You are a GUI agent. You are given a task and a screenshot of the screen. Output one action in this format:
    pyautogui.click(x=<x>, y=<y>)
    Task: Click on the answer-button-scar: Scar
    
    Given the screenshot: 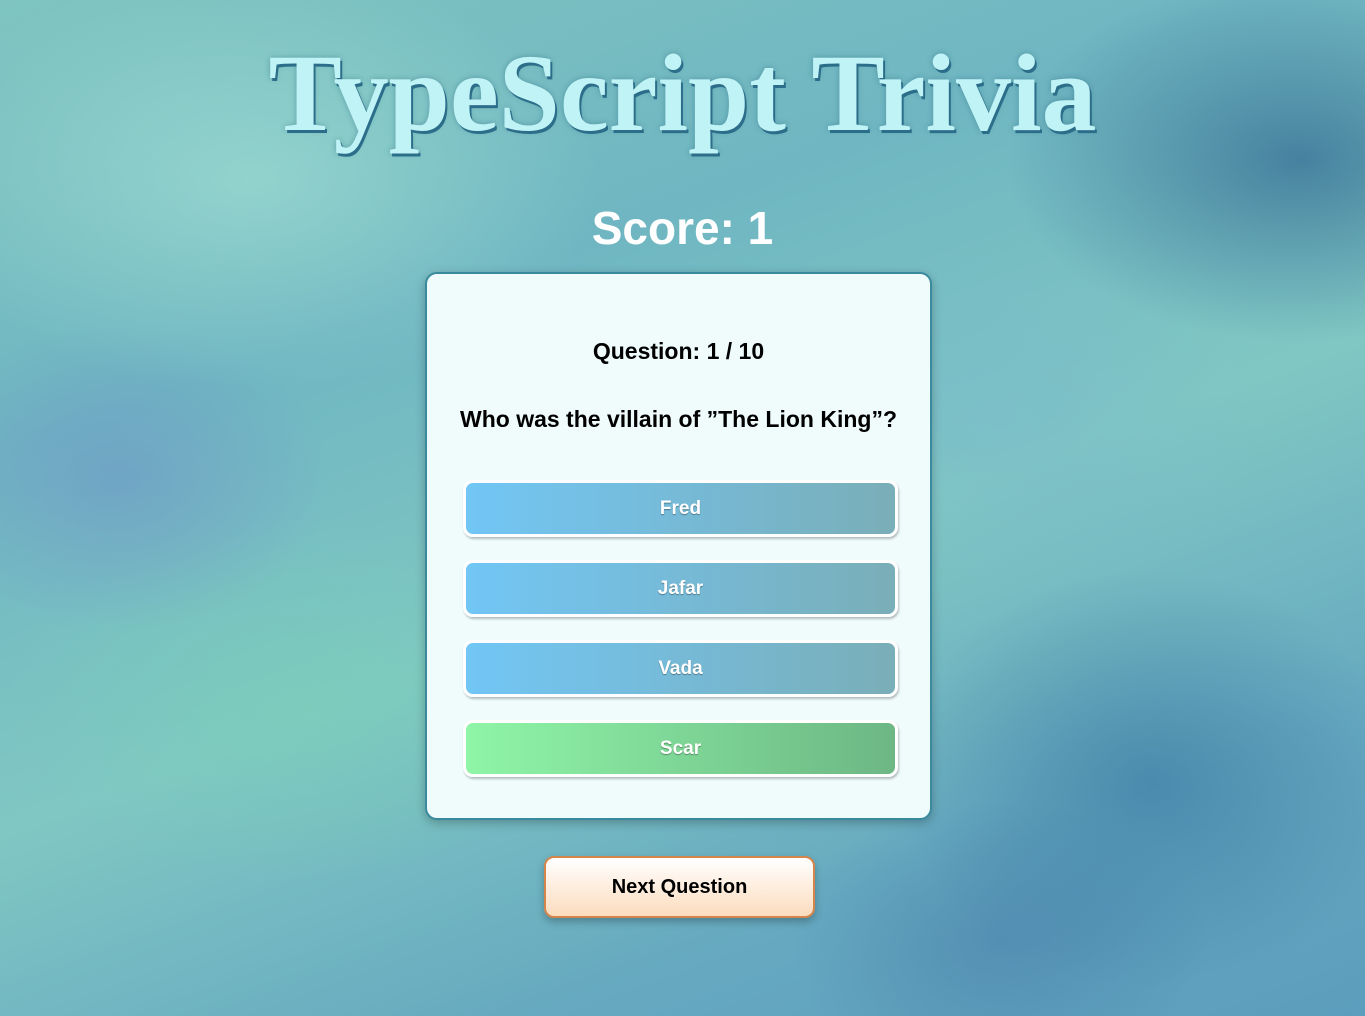 What is the action you would take?
    pyautogui.click(x=680, y=748)
    